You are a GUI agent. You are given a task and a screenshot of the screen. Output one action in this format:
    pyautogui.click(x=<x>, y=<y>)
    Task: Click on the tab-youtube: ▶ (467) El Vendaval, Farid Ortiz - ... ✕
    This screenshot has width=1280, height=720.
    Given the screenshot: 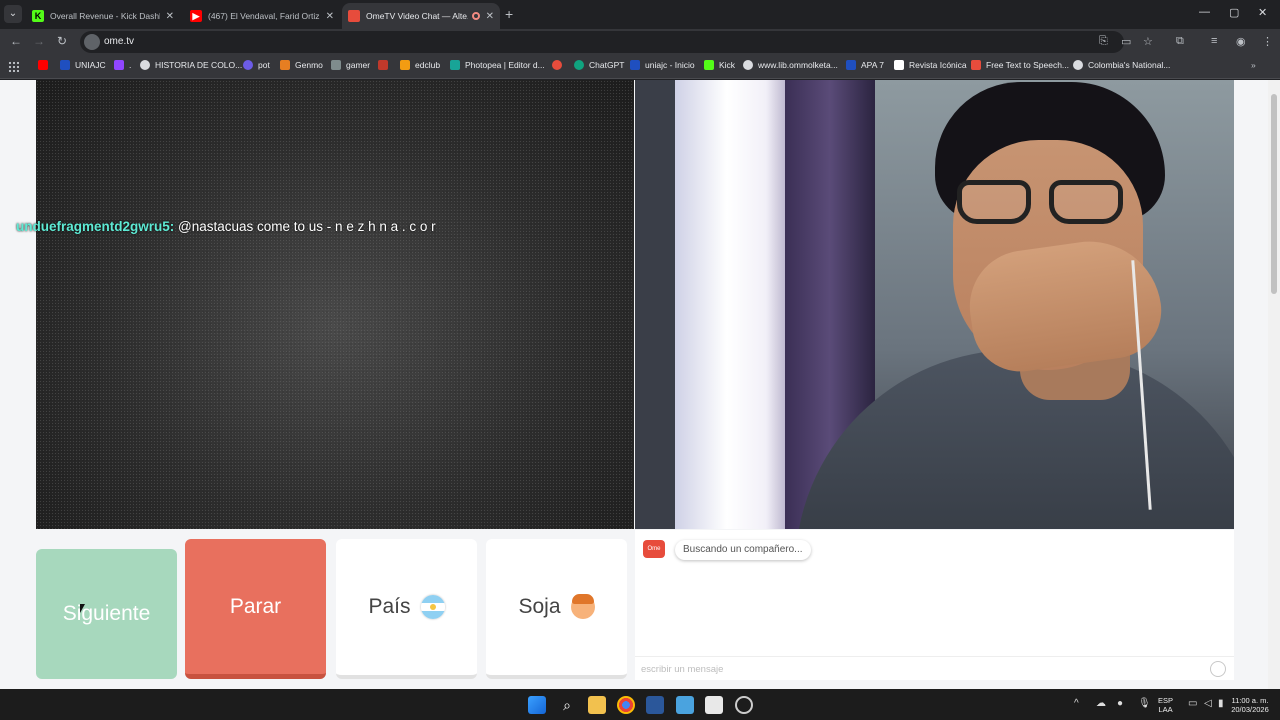 What is the action you would take?
    pyautogui.click(x=262, y=16)
    